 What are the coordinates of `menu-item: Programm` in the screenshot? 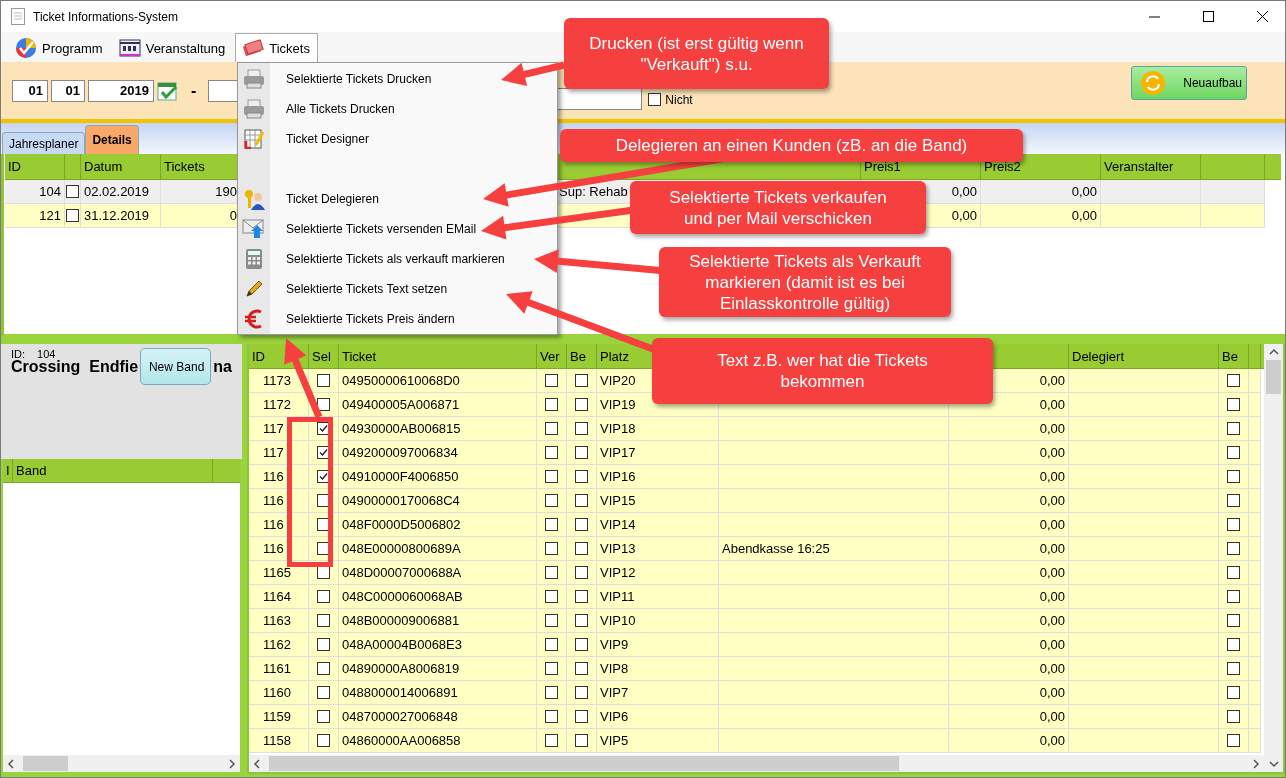 It's located at (59, 48).